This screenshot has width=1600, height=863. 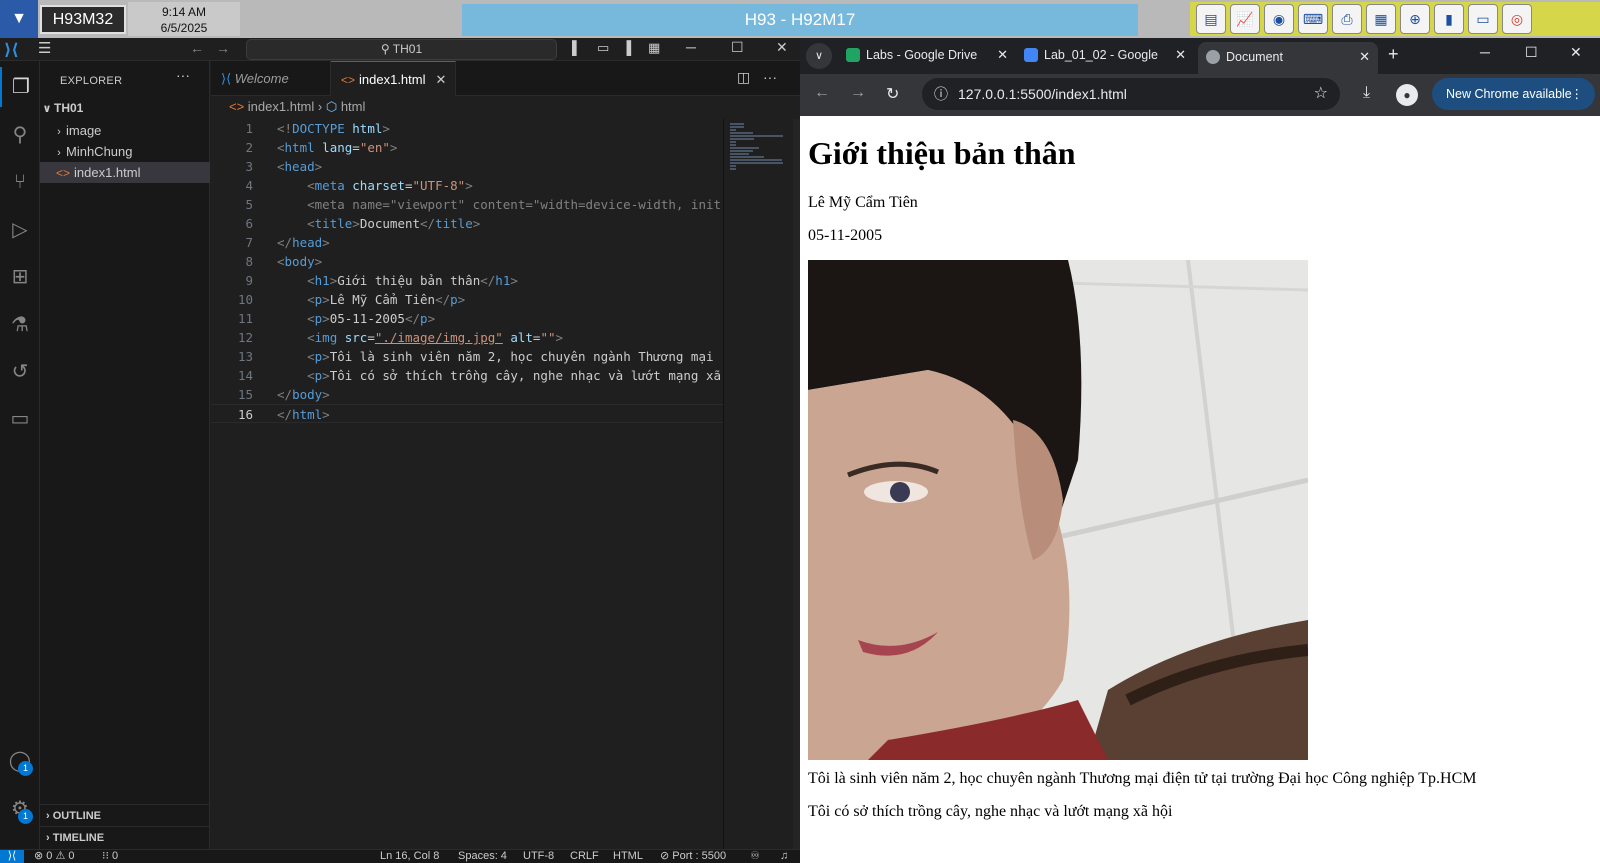 What do you see at coordinates (754, 491) in the screenshot?
I see `minimap` at bounding box center [754, 491].